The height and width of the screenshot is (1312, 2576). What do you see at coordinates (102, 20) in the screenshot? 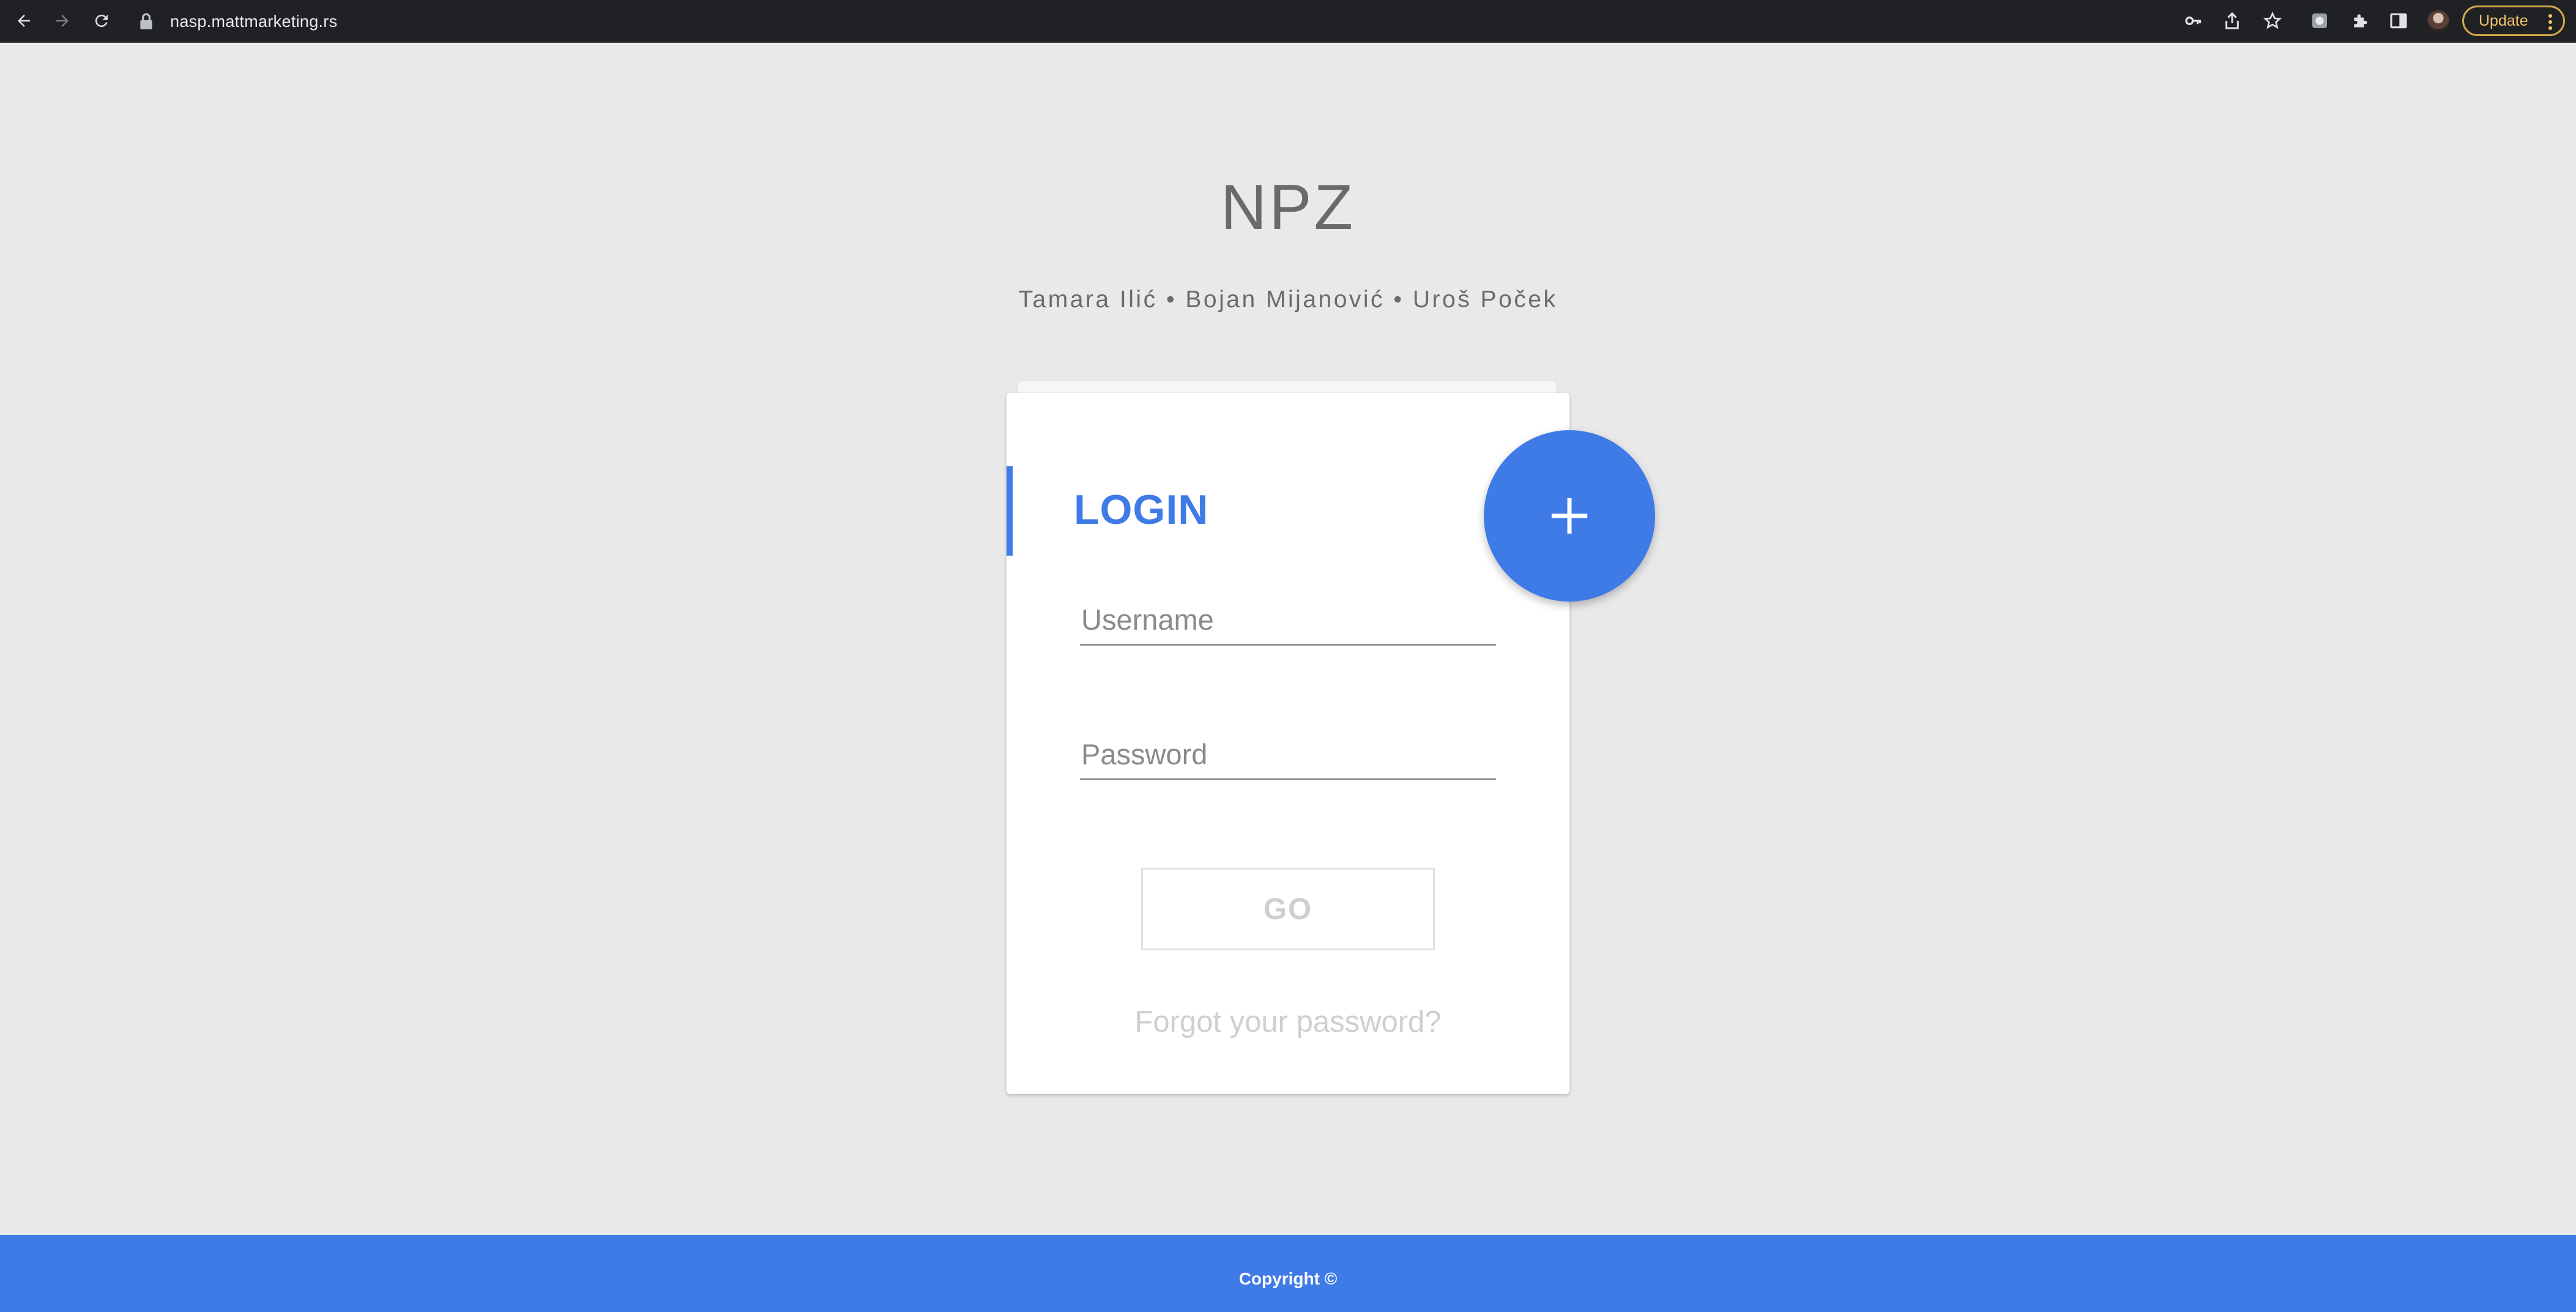
I see `reload-icon` at bounding box center [102, 20].